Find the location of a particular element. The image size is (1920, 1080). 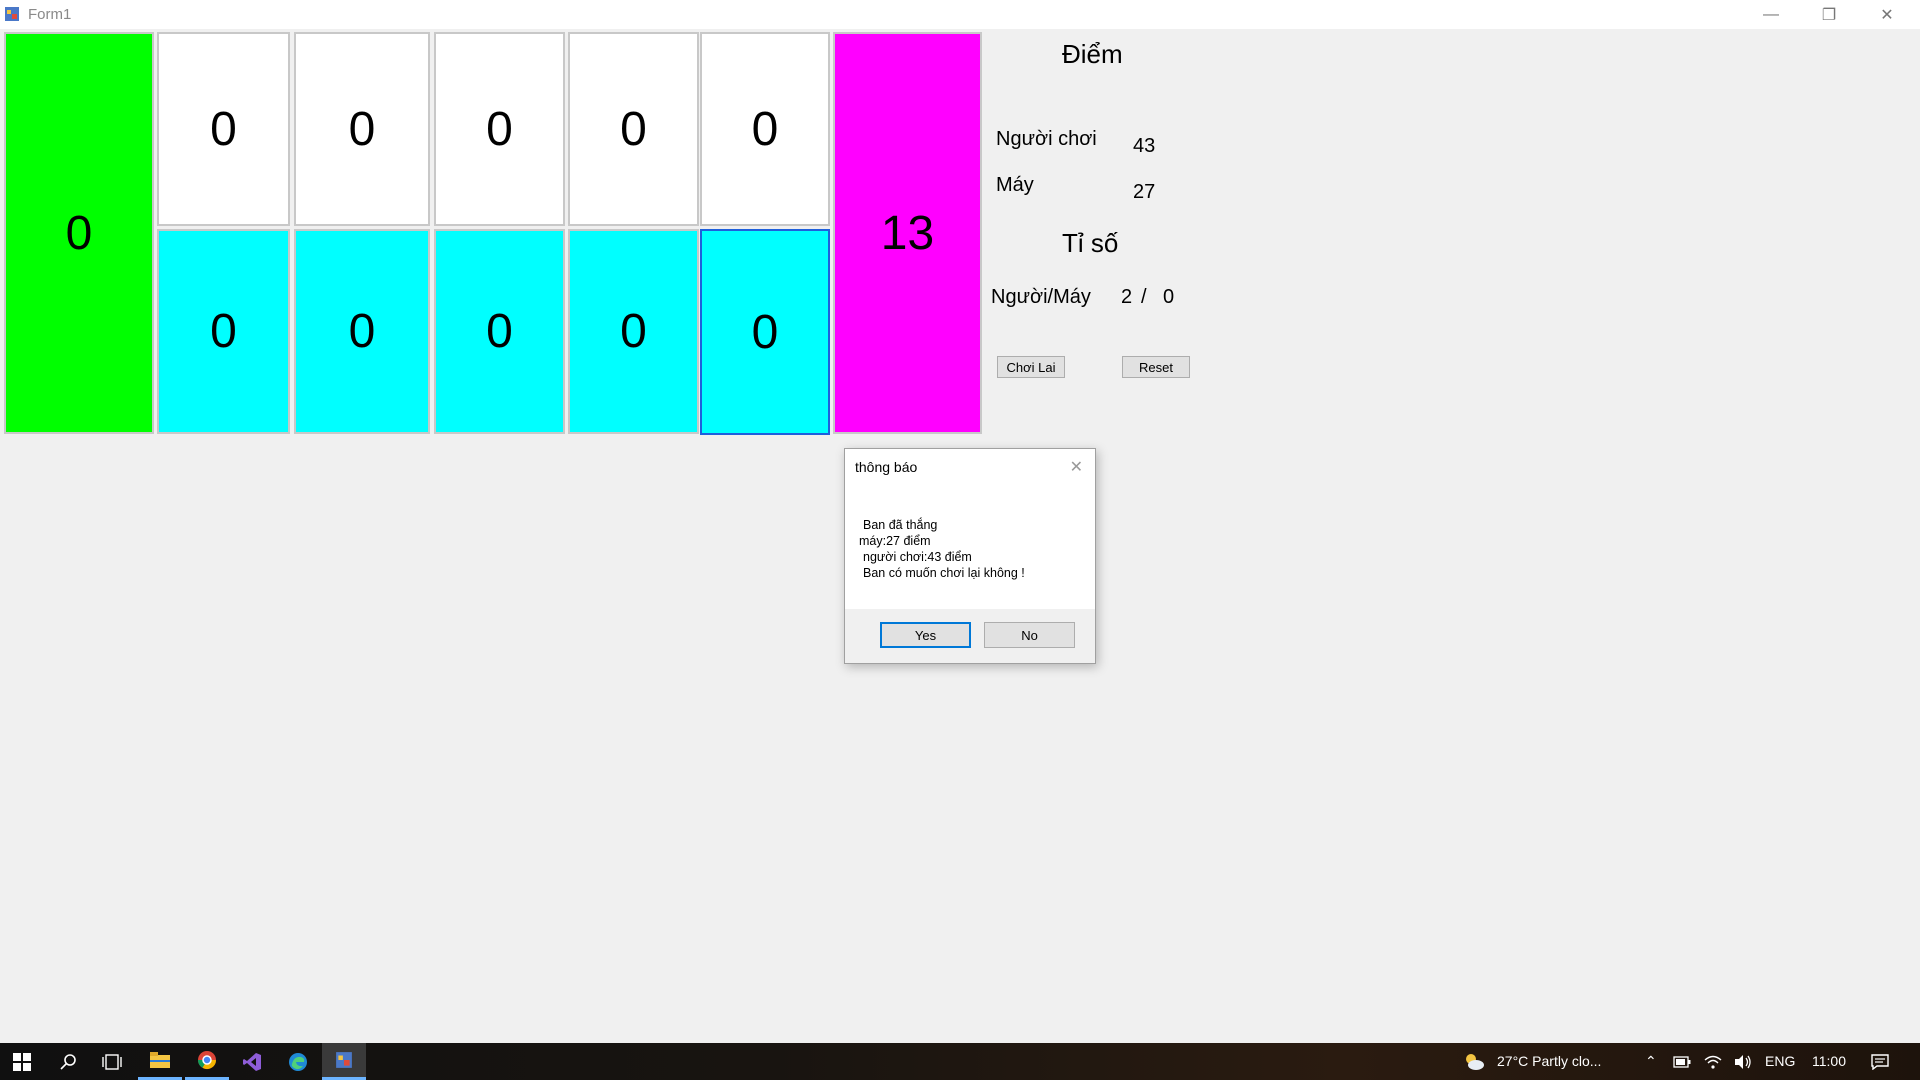

bottom-cell-1: 0 is located at coordinates (223, 331).